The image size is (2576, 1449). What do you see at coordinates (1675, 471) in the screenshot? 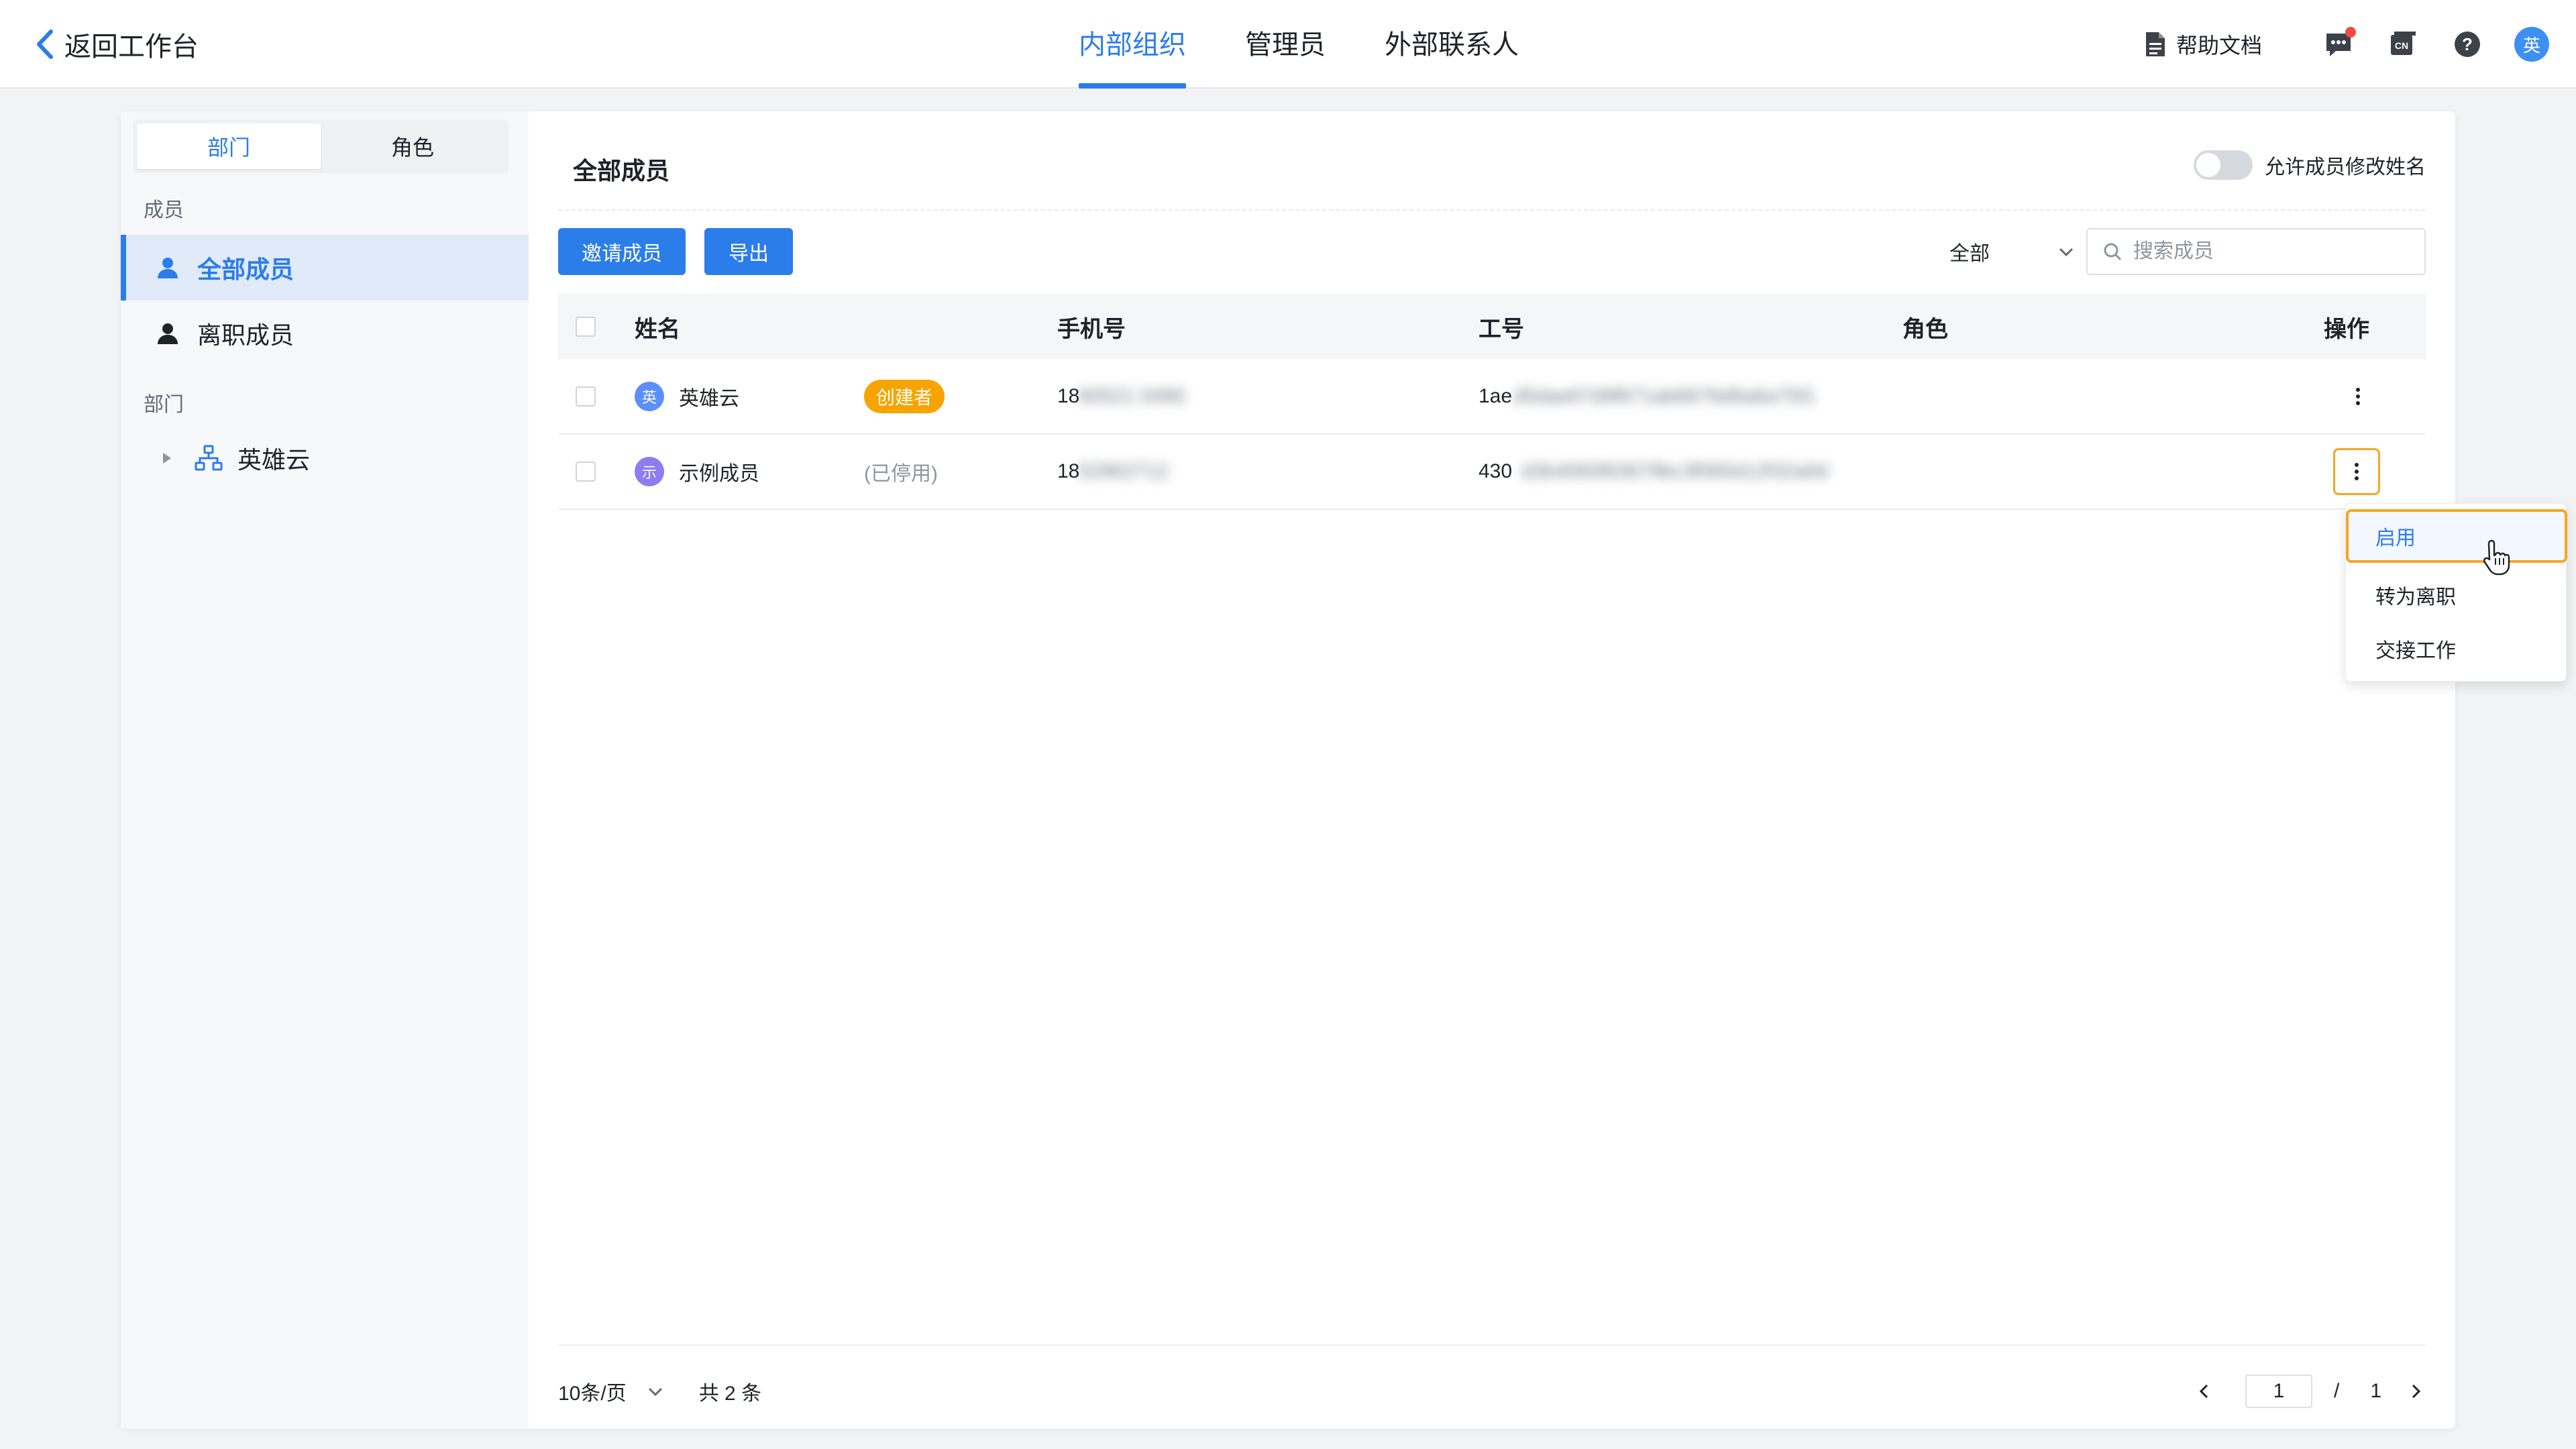
I see `employee-id-redacted: d3b4065f63679bc3f065d12f32a0d` at bounding box center [1675, 471].